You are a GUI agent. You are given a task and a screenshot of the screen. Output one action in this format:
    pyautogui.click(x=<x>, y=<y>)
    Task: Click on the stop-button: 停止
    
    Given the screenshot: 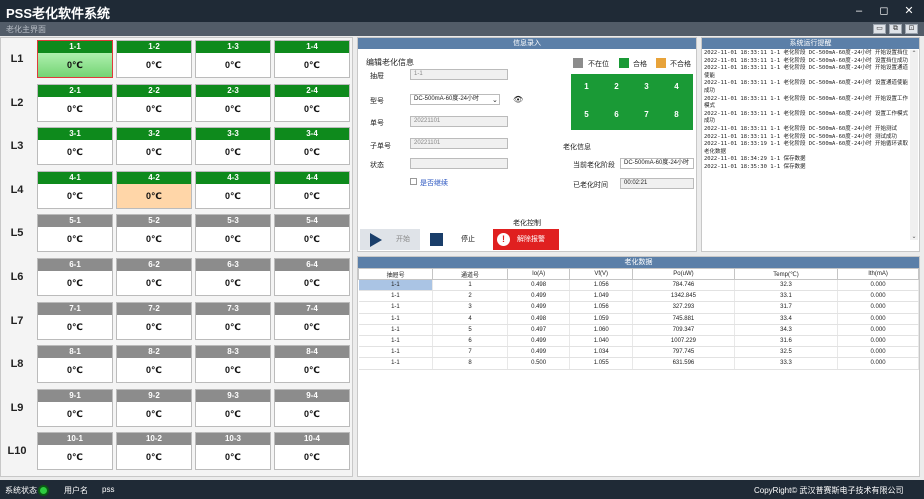 What is the action you would take?
    pyautogui.click(x=456, y=239)
    